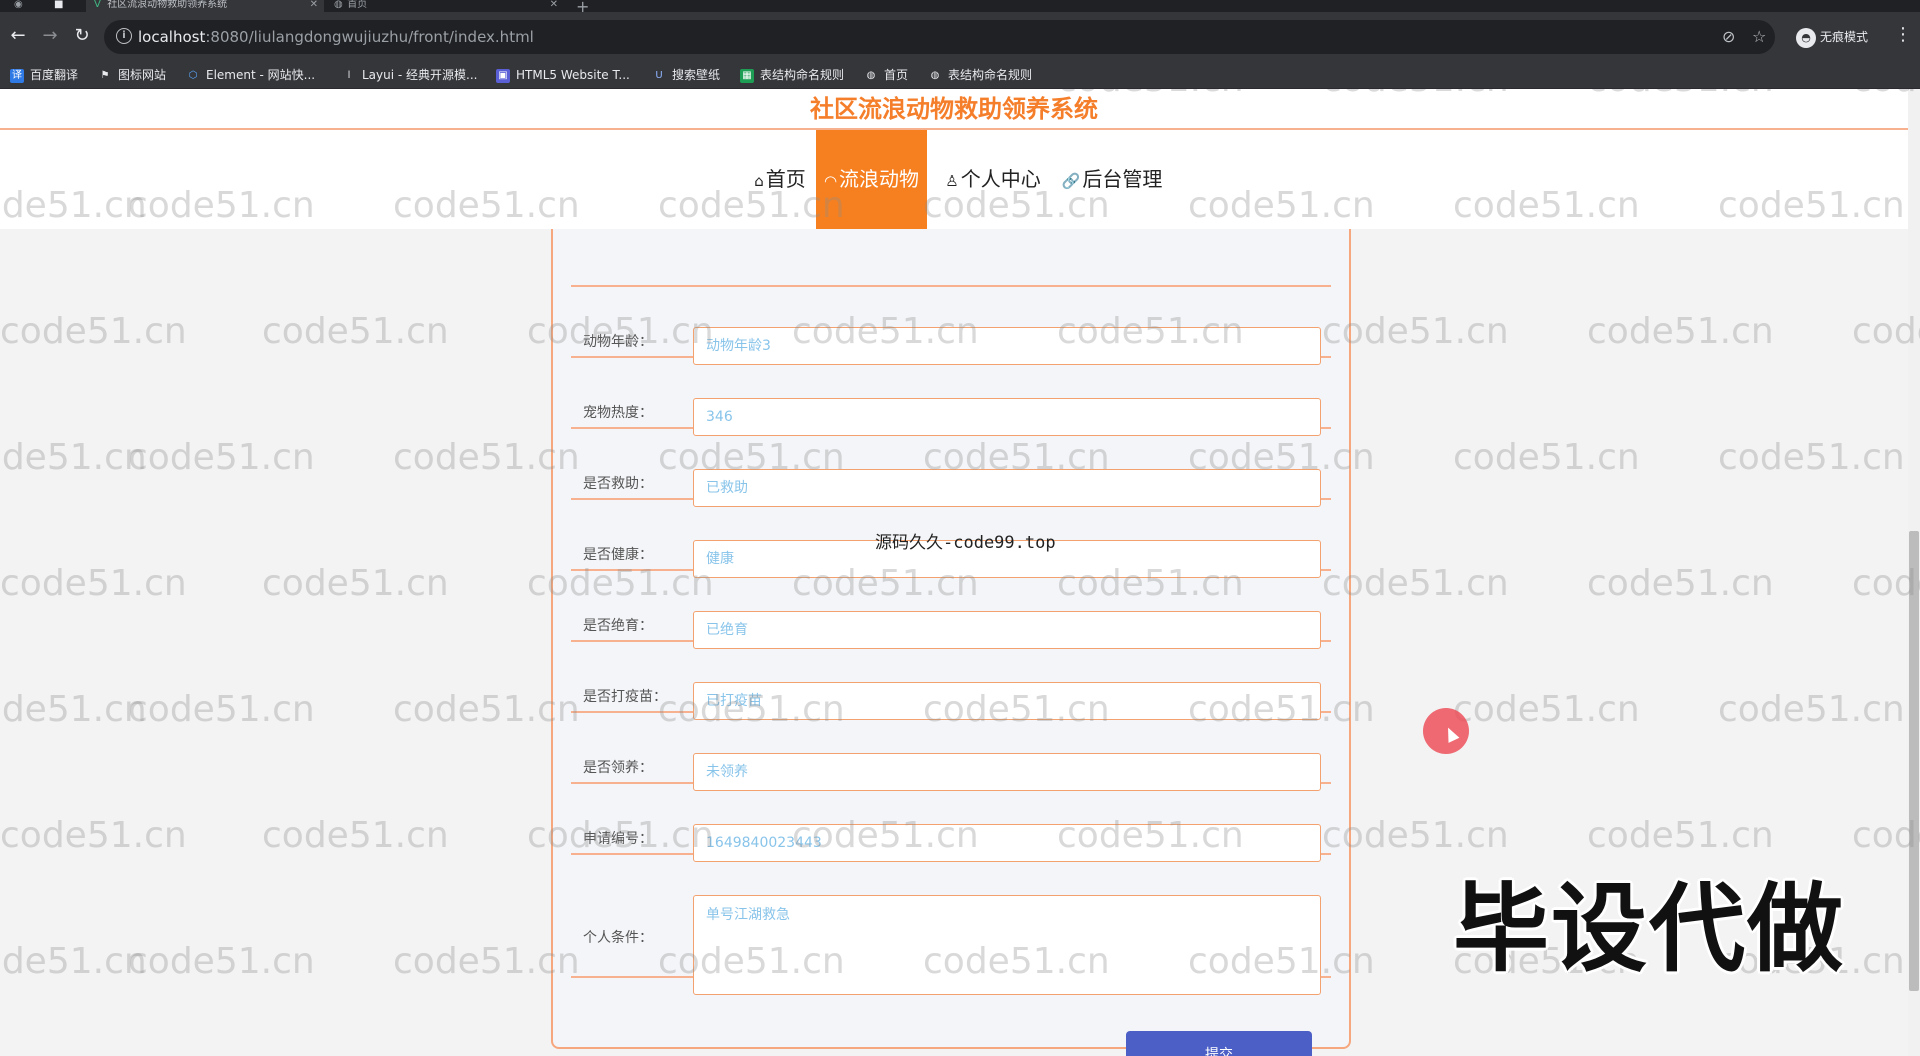 The width and height of the screenshot is (1920, 1056). What do you see at coordinates (357, 5) in the screenshot?
I see `tab-title: 首页` at bounding box center [357, 5].